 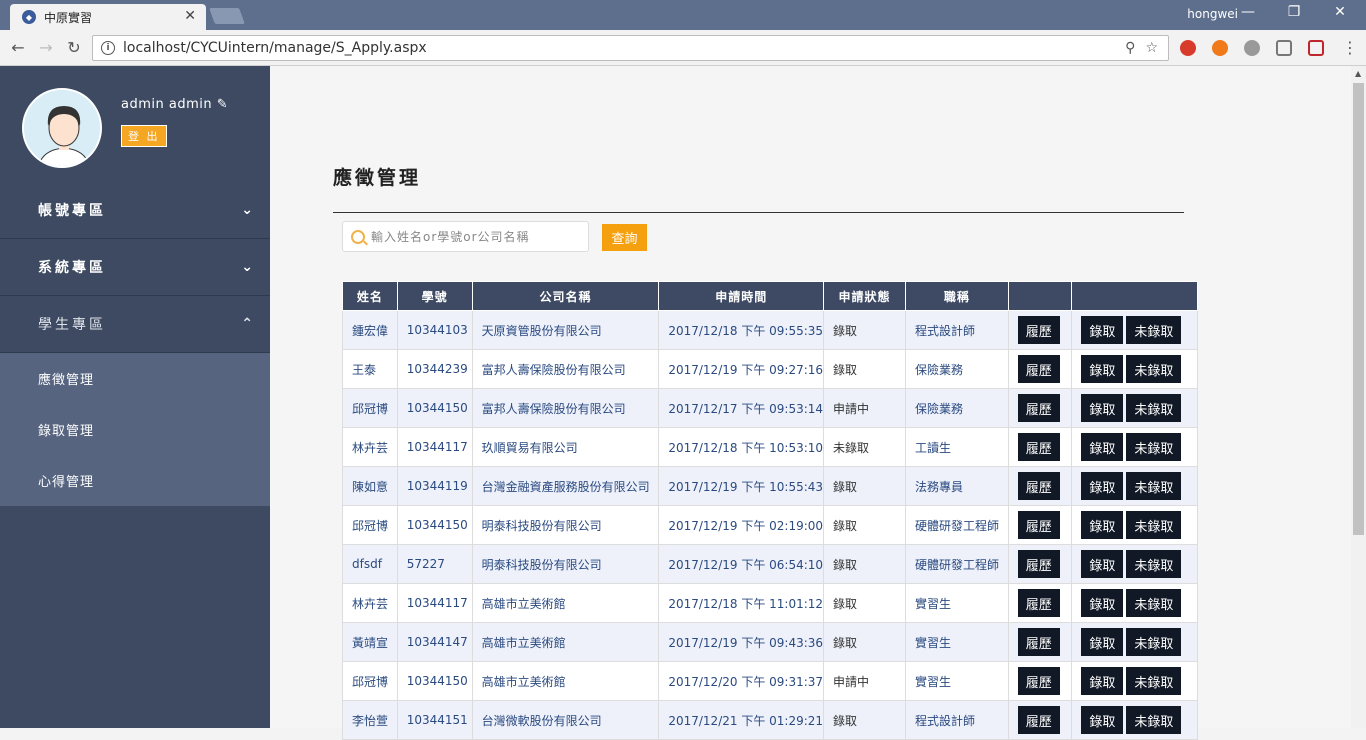 I want to click on logout-button: 登 出, so click(x=144, y=136).